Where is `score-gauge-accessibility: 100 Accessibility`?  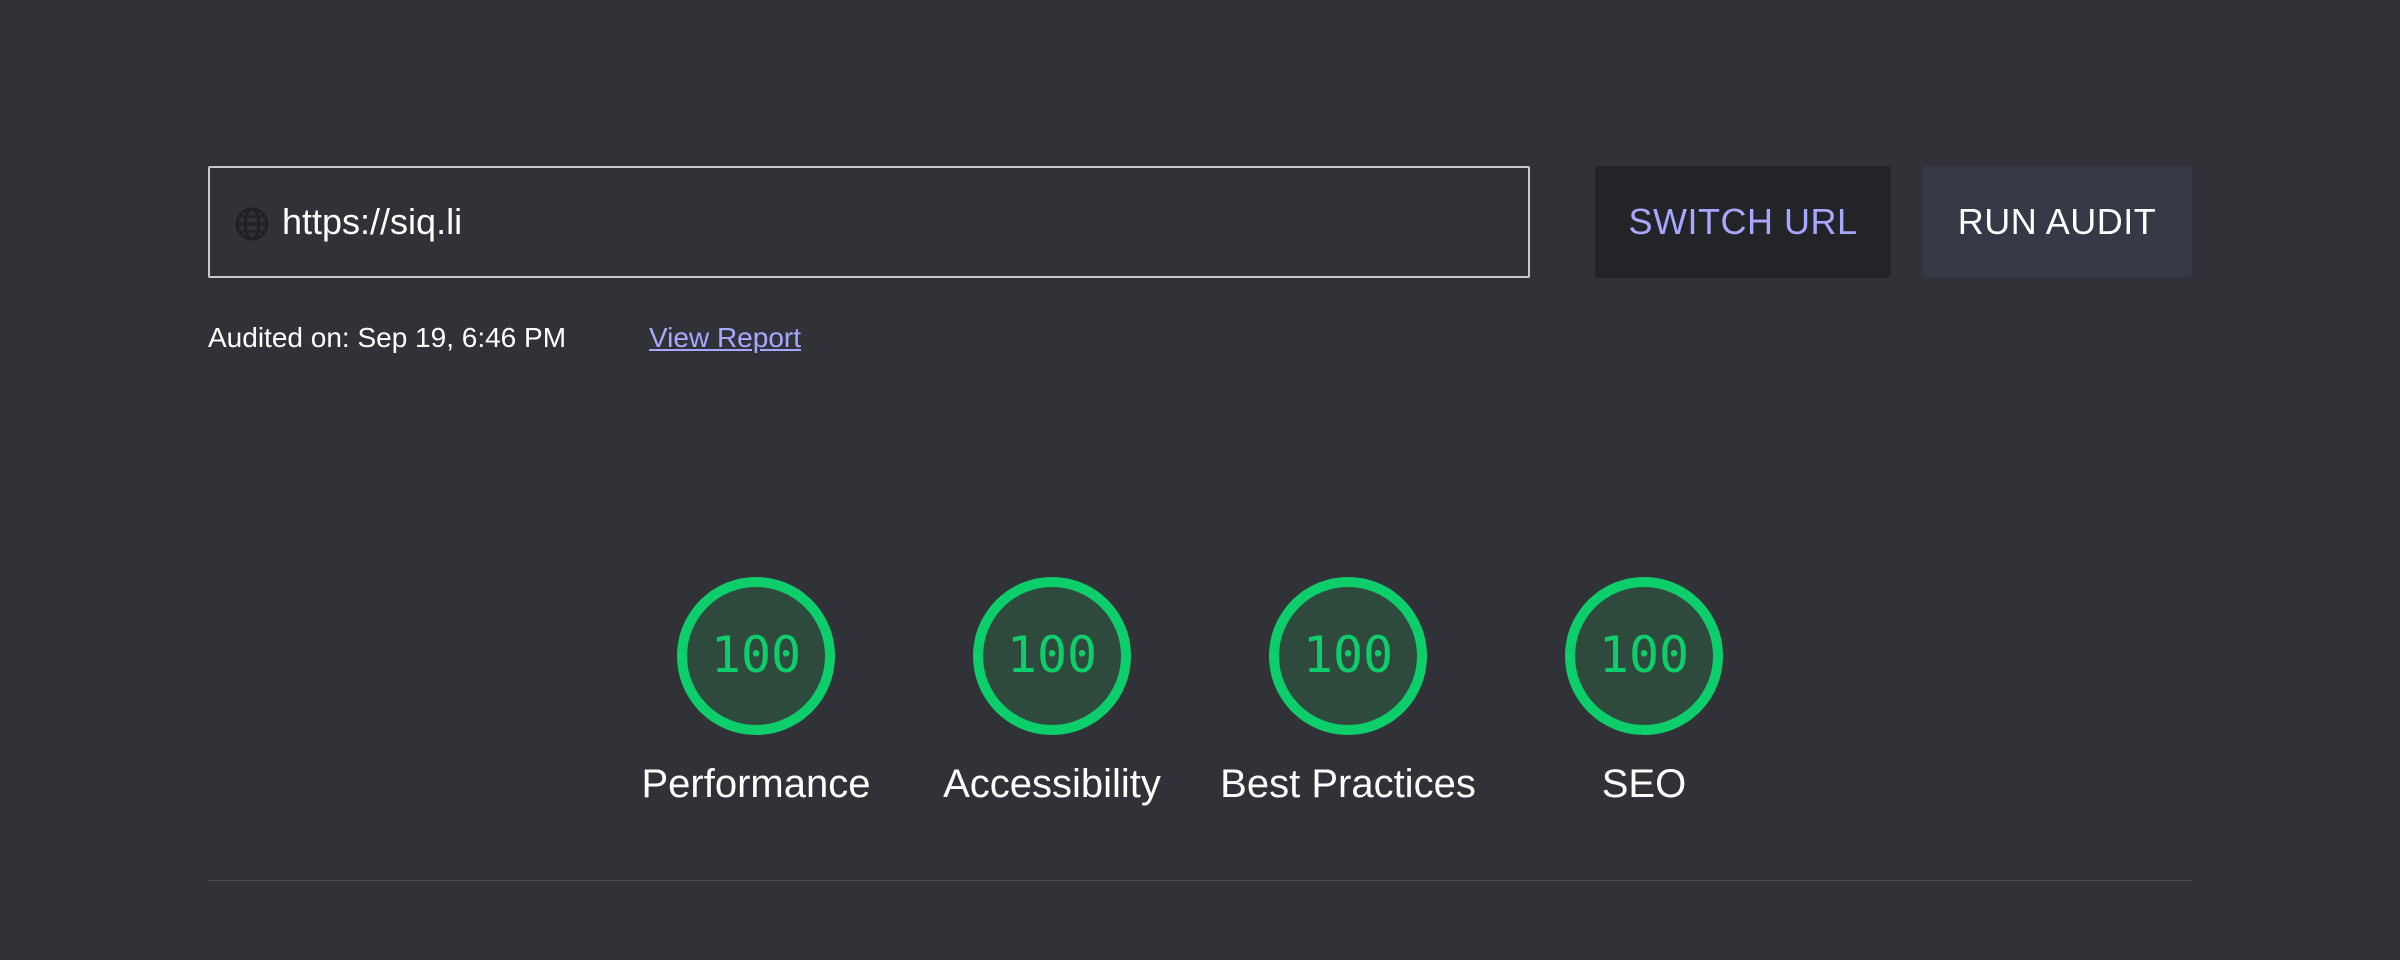
score-gauge-accessibility: 100 Accessibility is located at coordinates (1052, 690).